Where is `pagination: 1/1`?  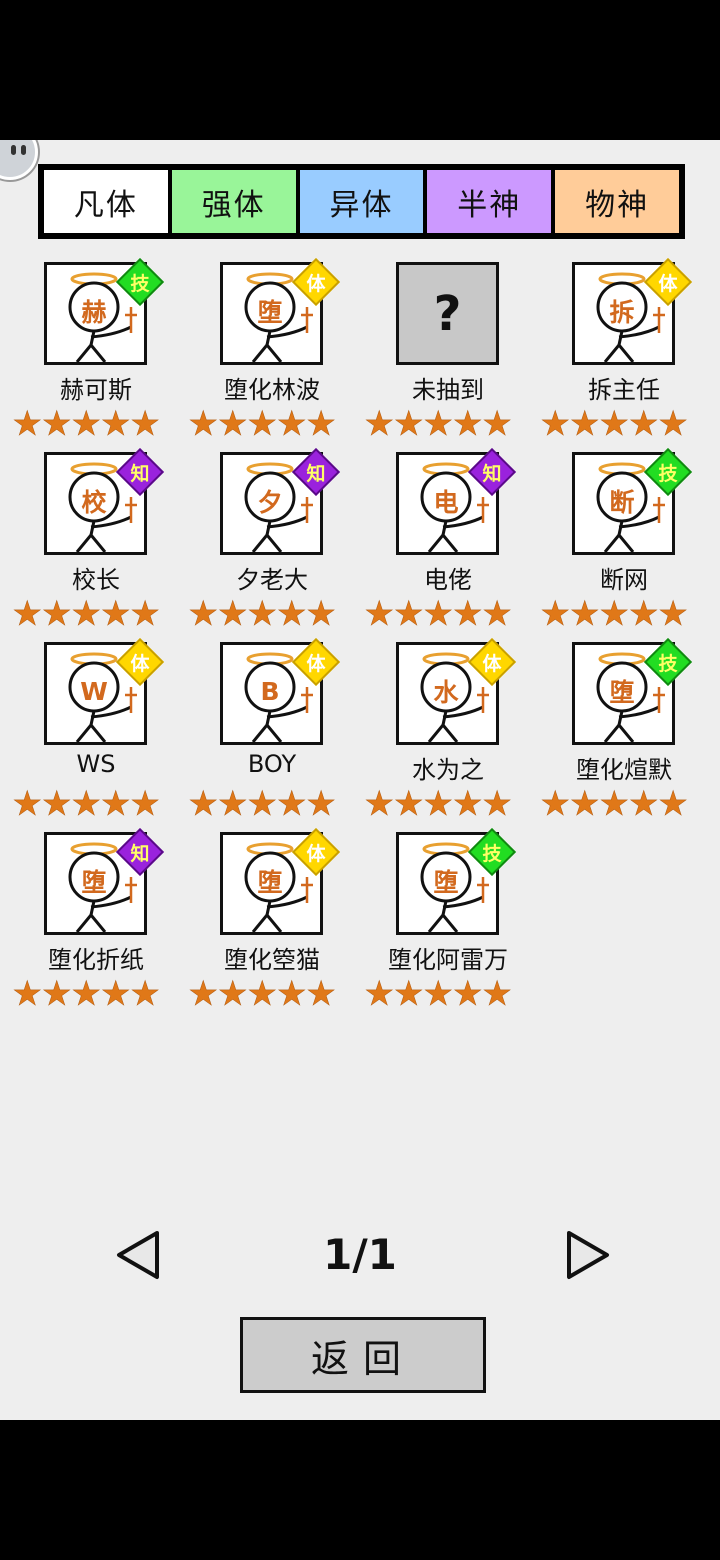 pagination: 1/1 is located at coordinates (360, 1255).